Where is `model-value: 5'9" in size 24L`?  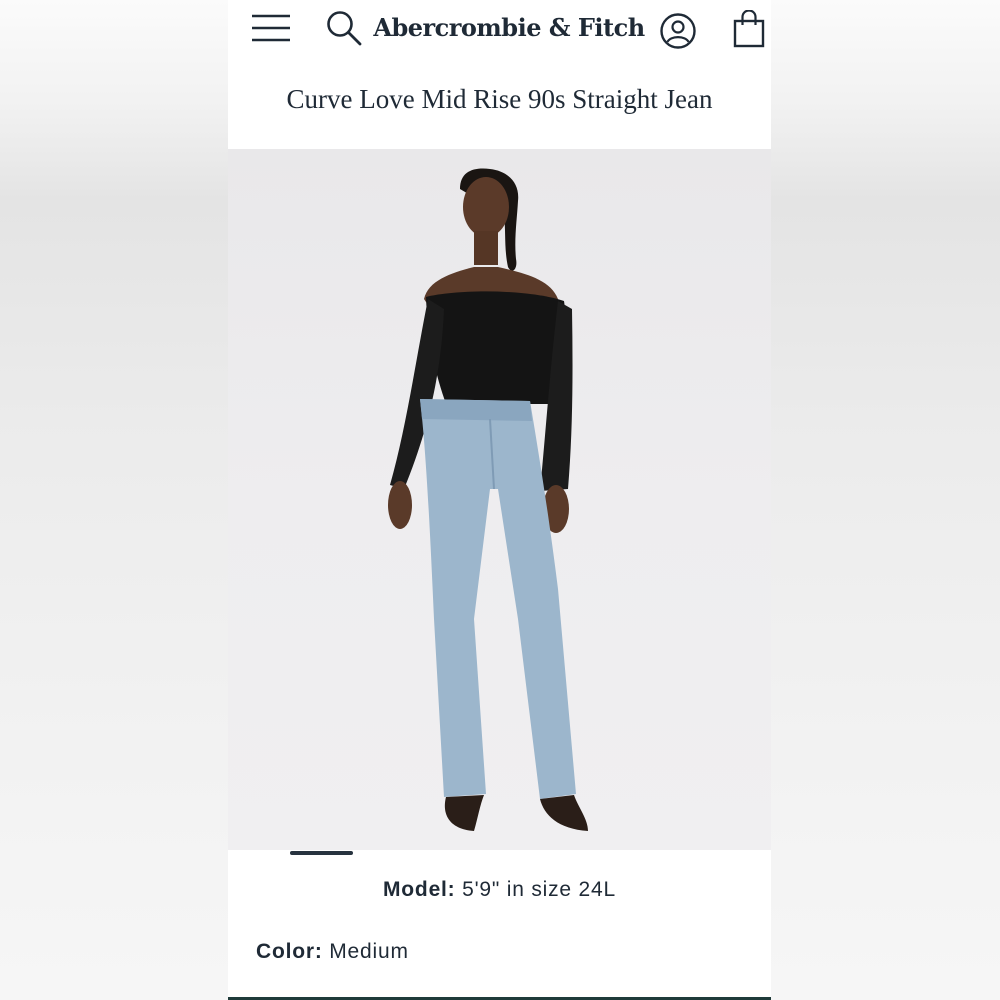 model-value: 5'9" in size 24L is located at coordinates (539, 889).